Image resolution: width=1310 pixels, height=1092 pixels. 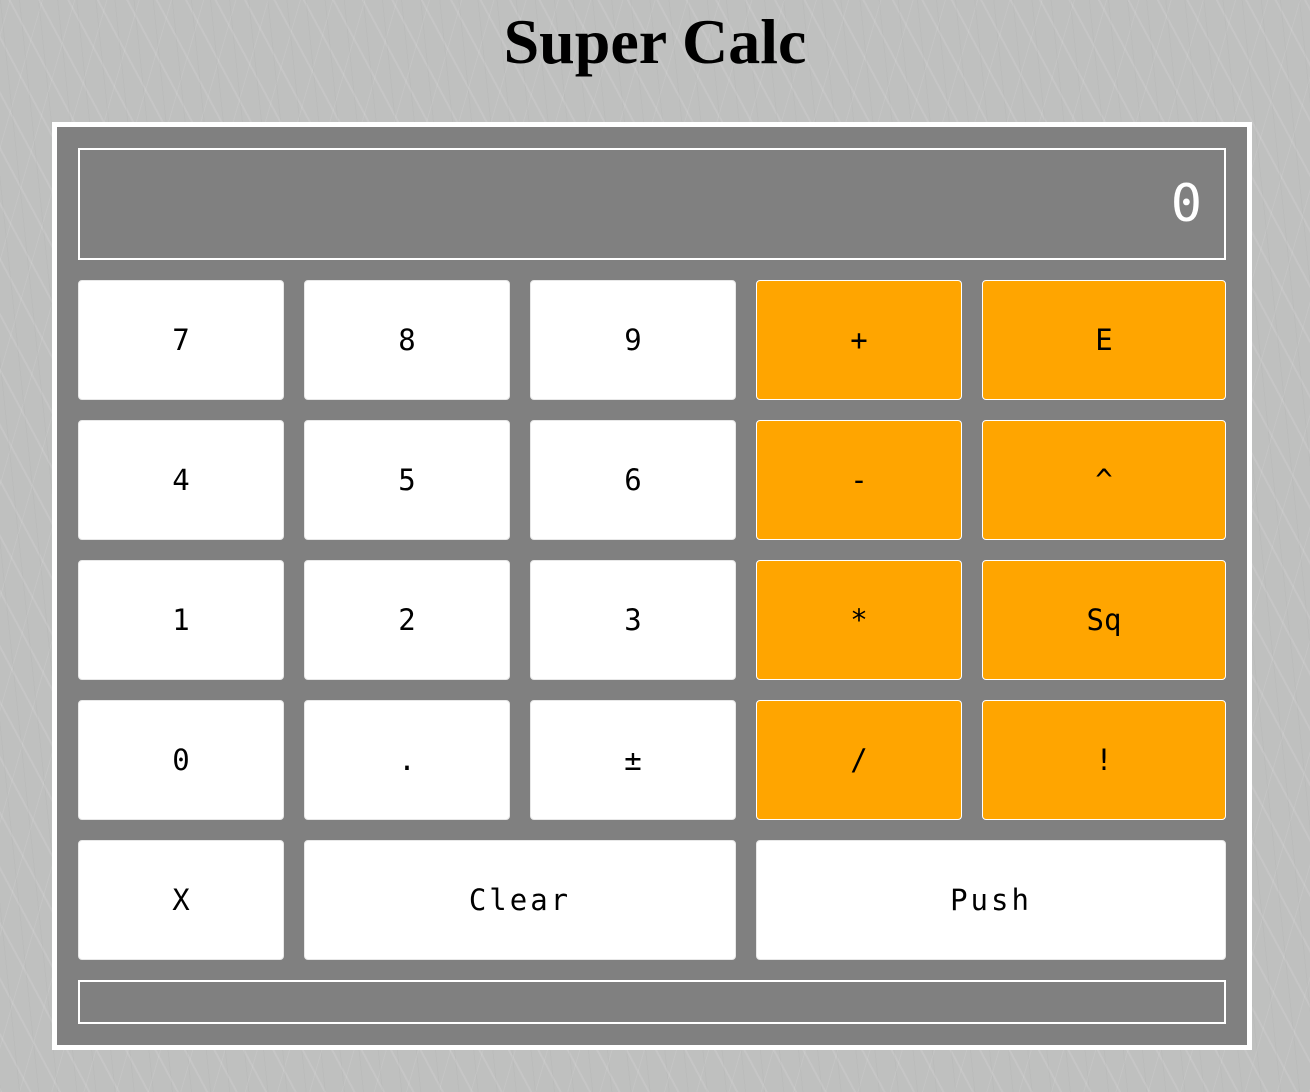 What do you see at coordinates (1104, 760) in the screenshot?
I see `factorial-button: !` at bounding box center [1104, 760].